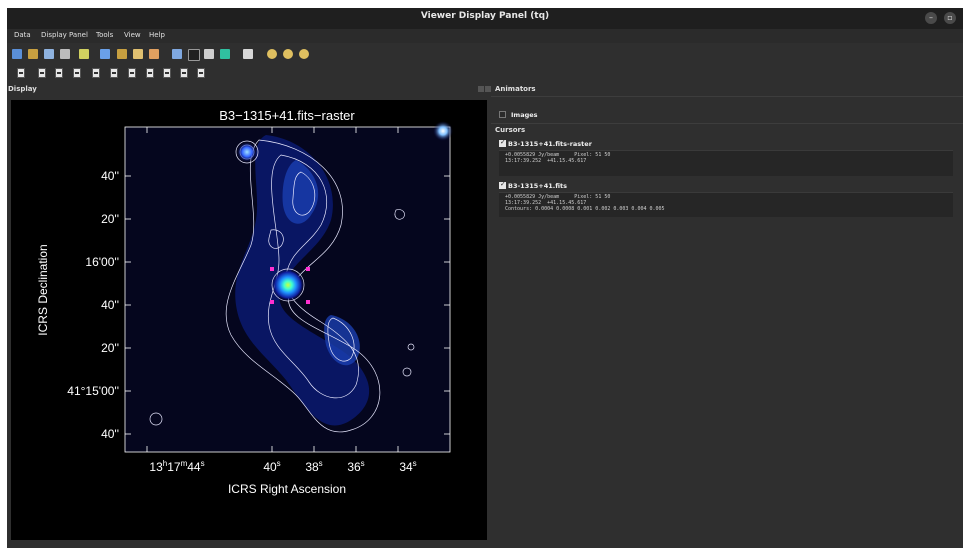  I want to click on open-data-icon, so click(17, 54).